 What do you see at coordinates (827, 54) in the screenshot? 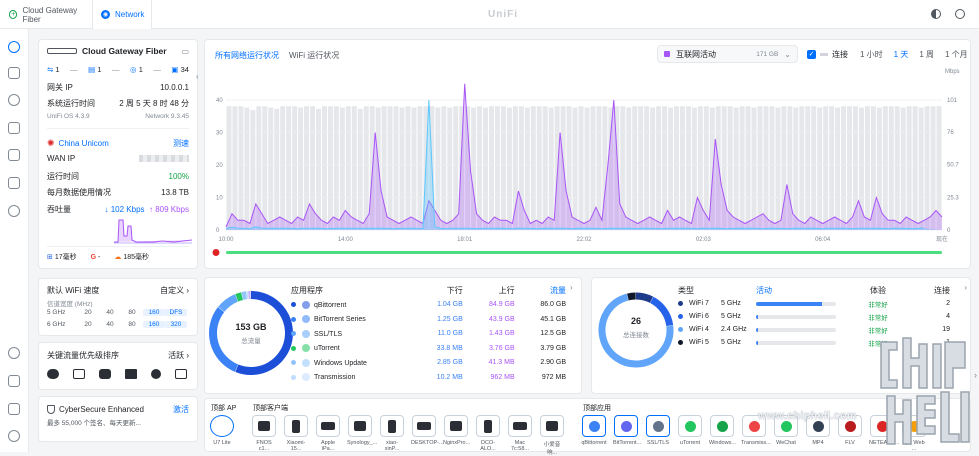
I see `connection-toggle: ✓ 连接` at bounding box center [827, 54].